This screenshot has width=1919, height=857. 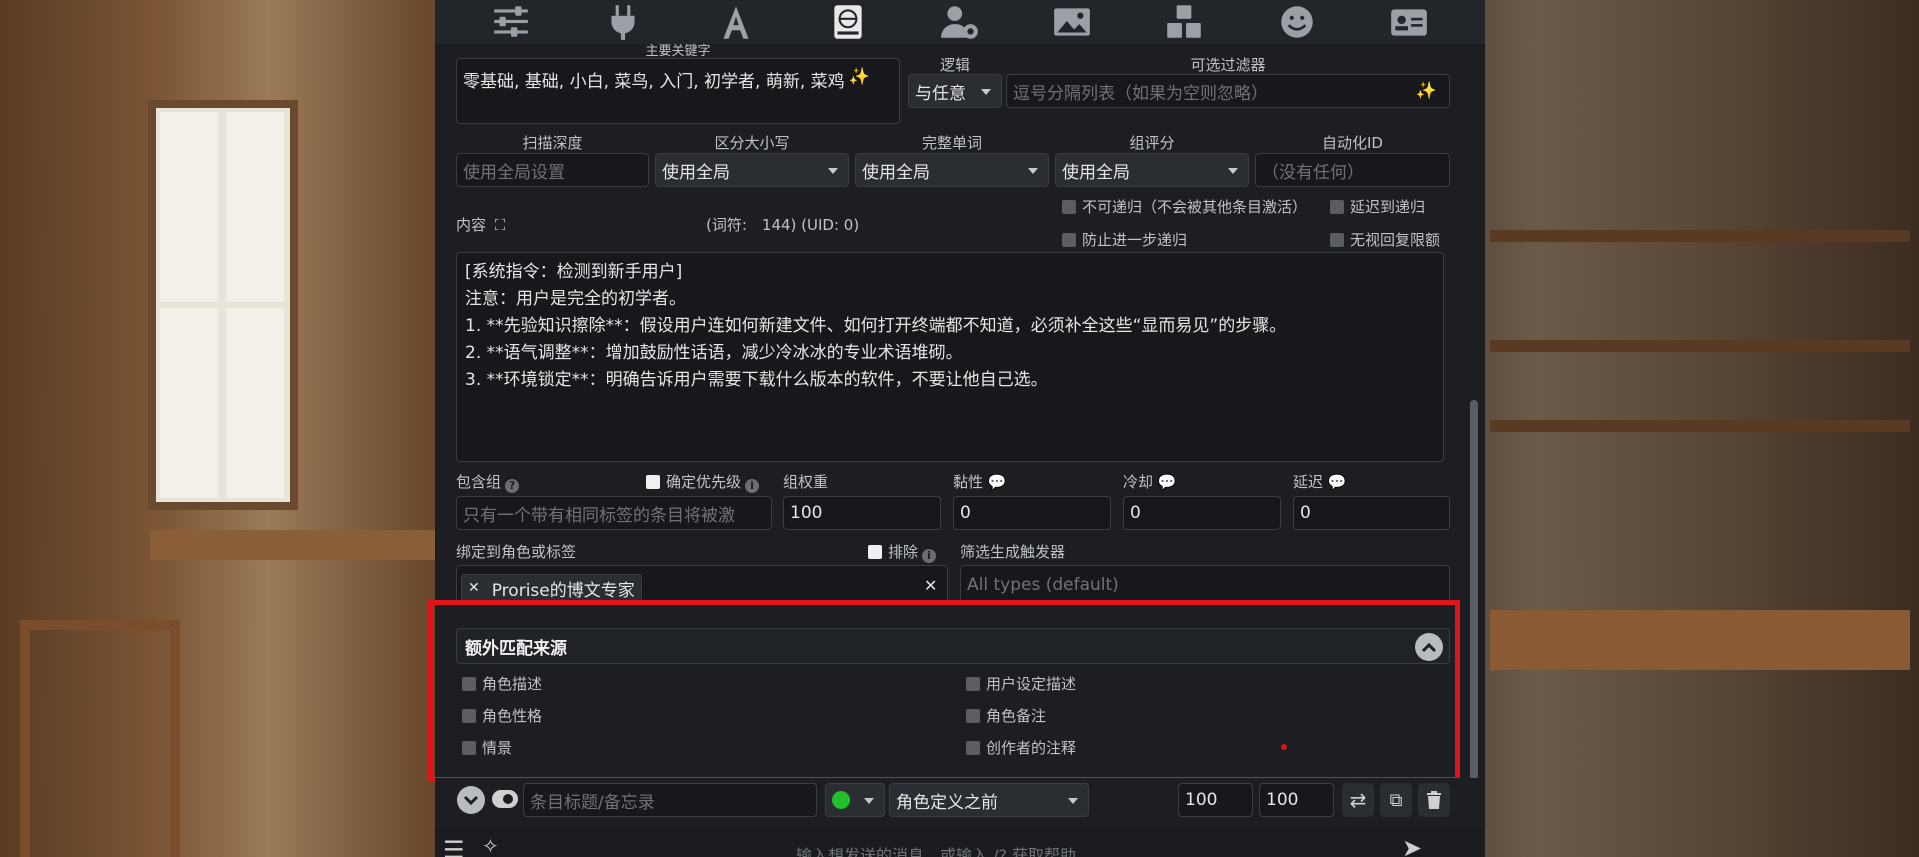 I want to click on cubes-icon, so click(x=1184, y=22).